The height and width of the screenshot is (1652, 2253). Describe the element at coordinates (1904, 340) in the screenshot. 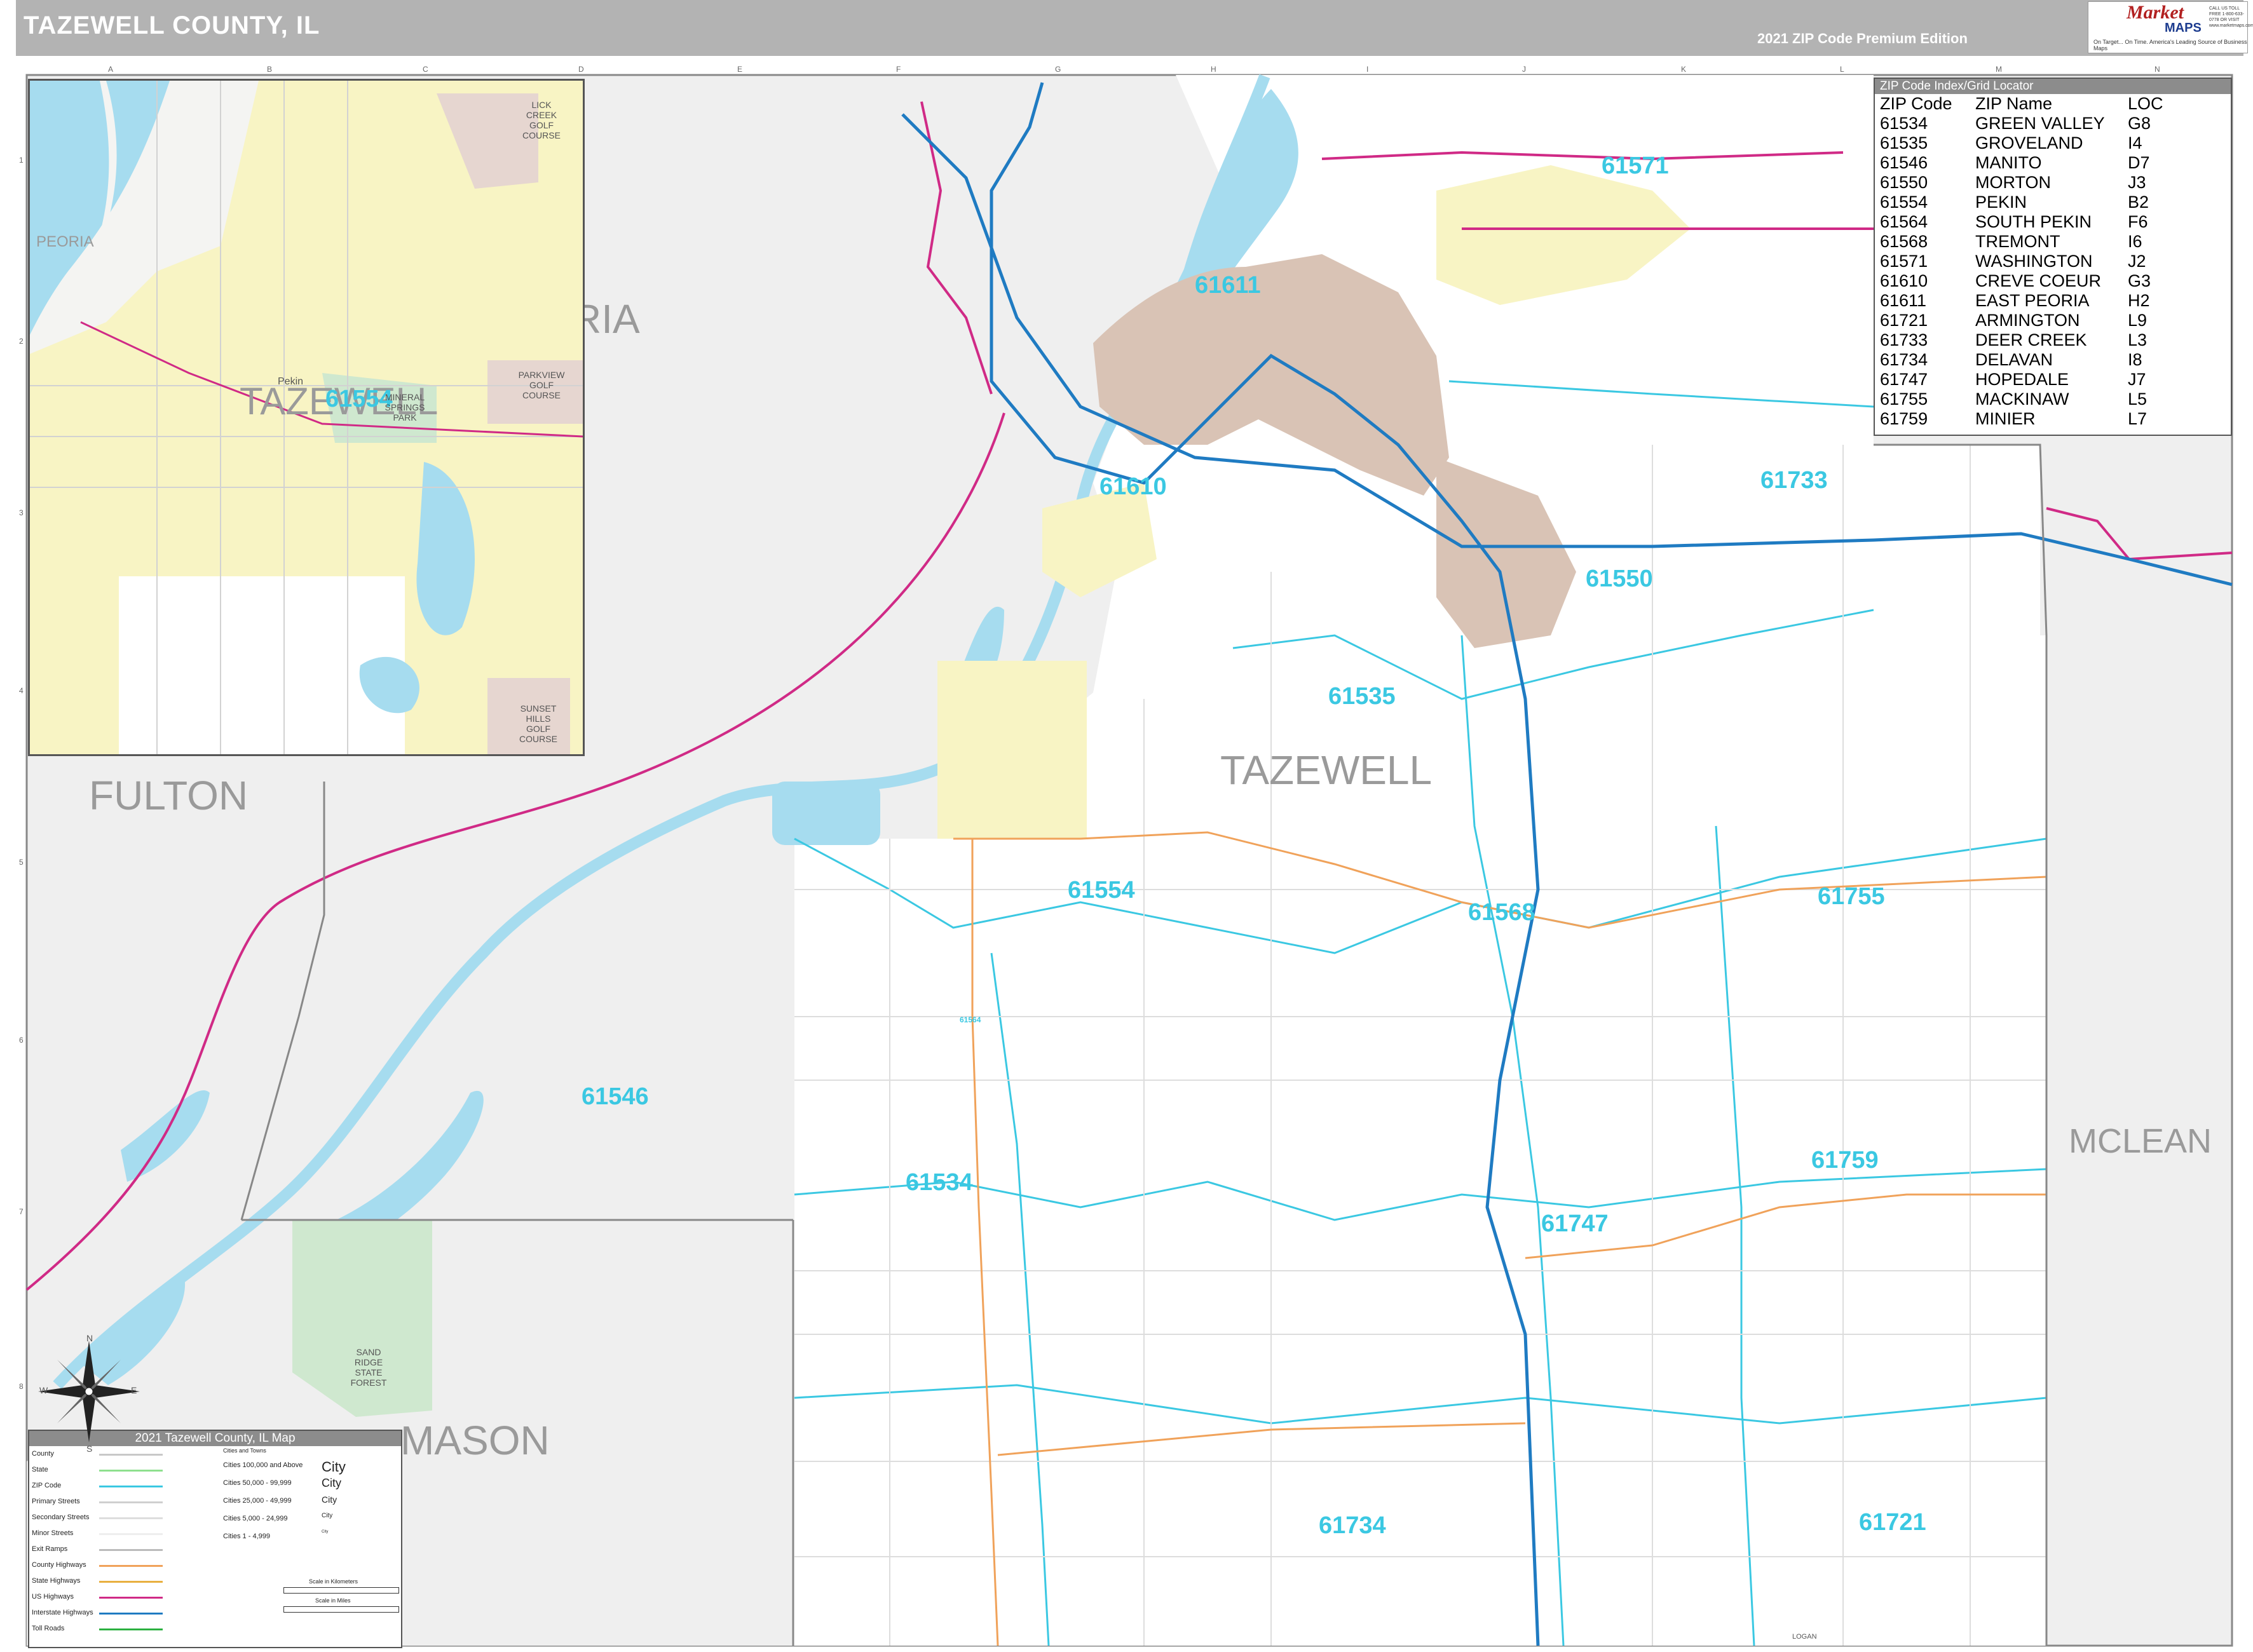

I see `zip-index-code: 61733` at that location.